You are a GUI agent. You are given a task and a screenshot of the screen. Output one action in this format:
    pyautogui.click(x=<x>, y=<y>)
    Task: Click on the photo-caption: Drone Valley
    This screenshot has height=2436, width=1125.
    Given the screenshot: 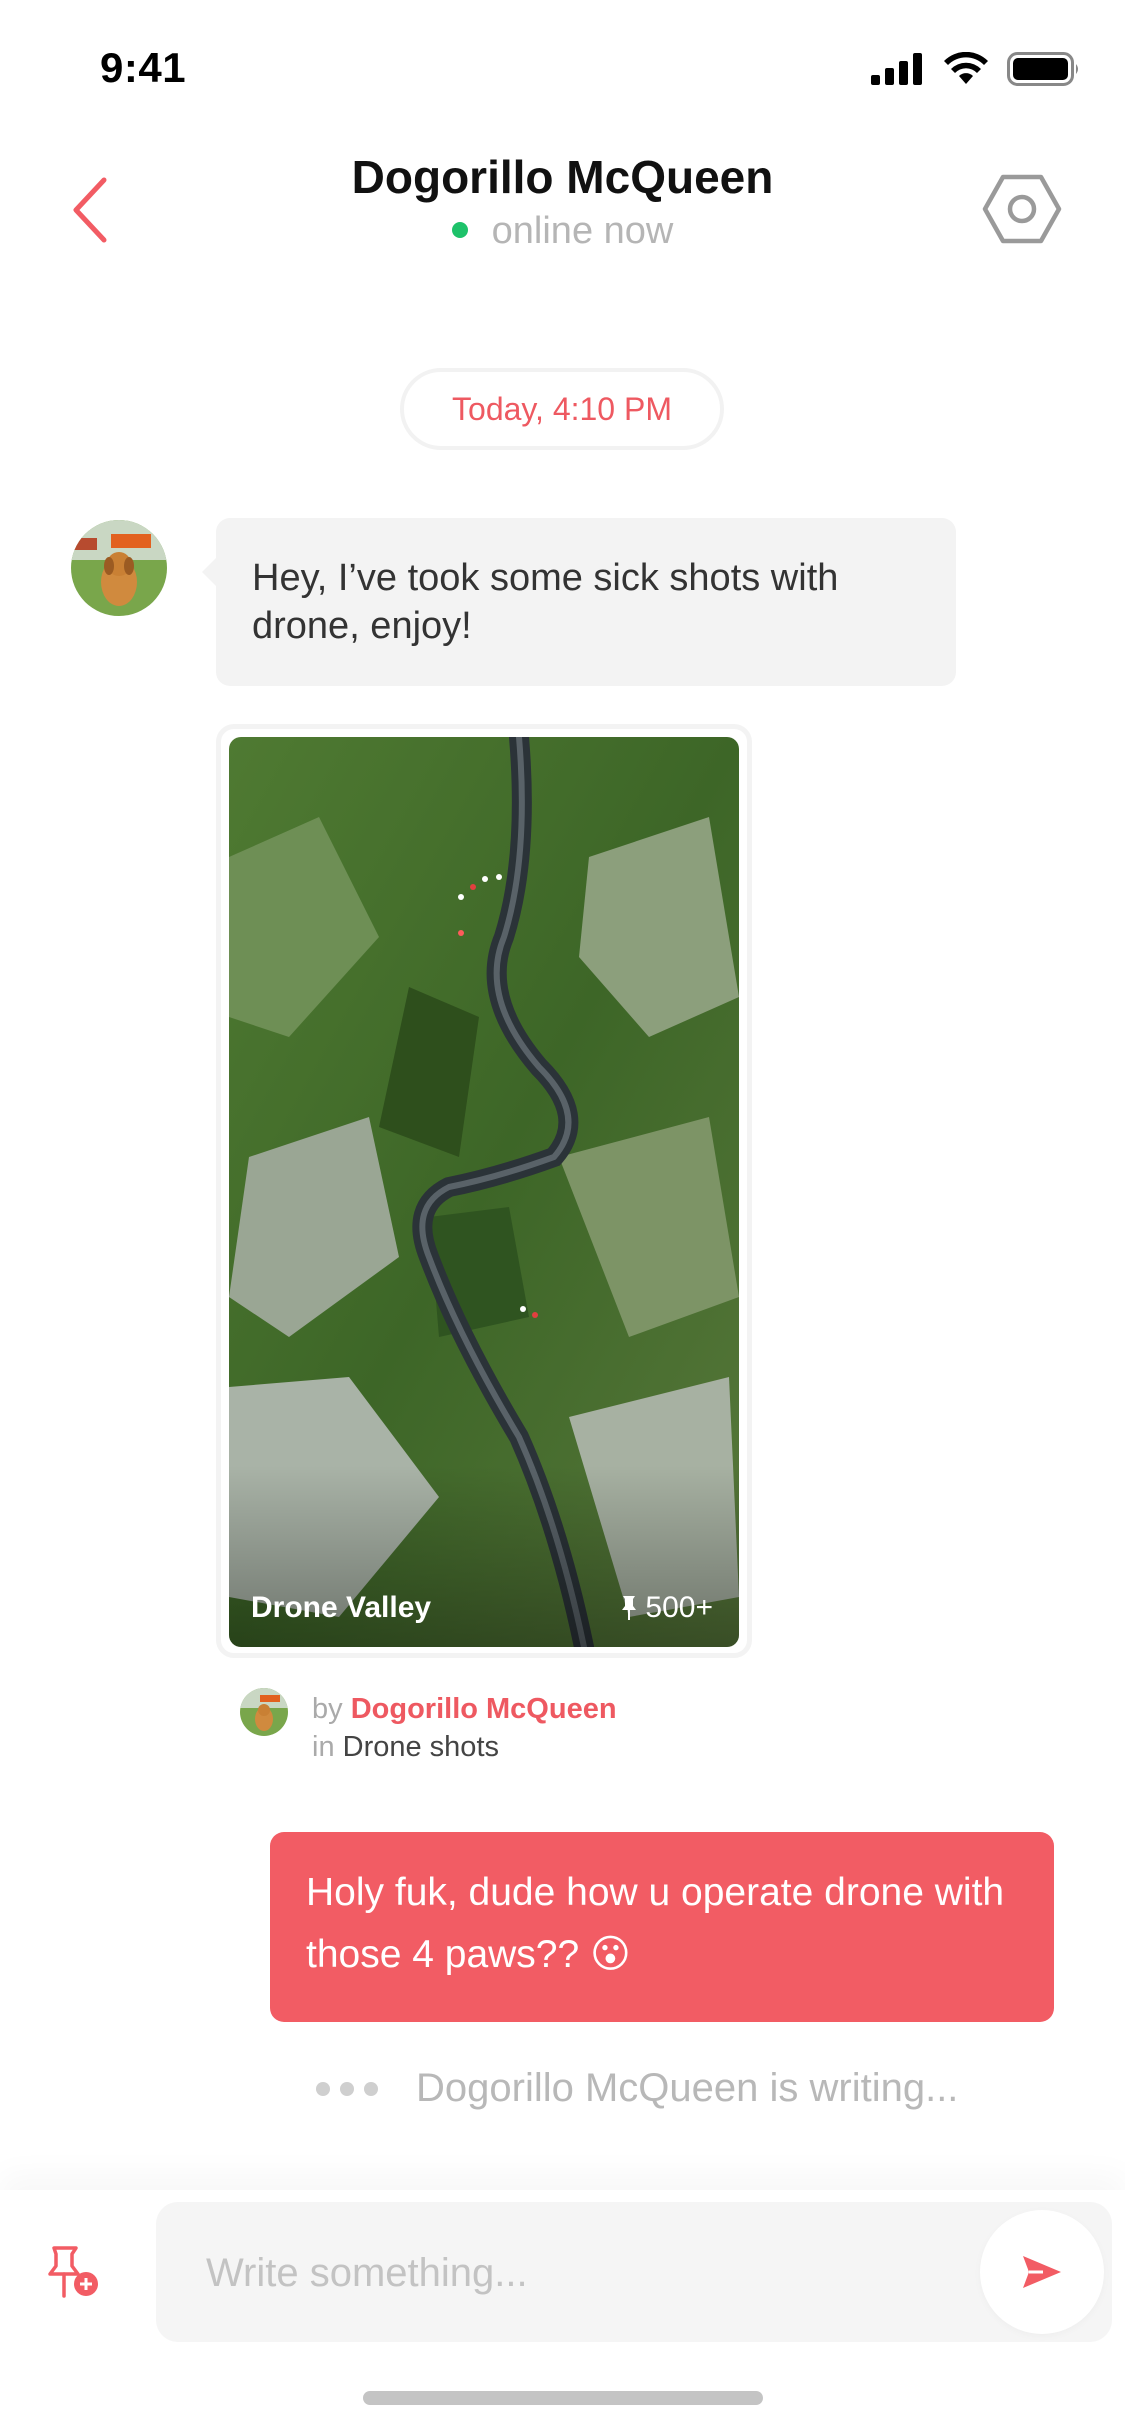 What is the action you would take?
    pyautogui.click(x=341, y=1607)
    